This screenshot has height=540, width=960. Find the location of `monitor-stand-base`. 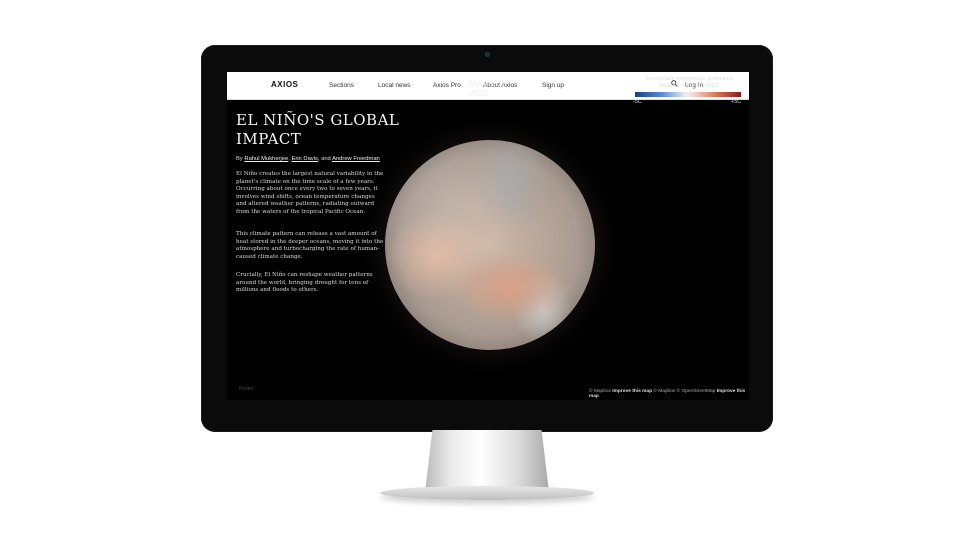

monitor-stand-base is located at coordinates (487, 493).